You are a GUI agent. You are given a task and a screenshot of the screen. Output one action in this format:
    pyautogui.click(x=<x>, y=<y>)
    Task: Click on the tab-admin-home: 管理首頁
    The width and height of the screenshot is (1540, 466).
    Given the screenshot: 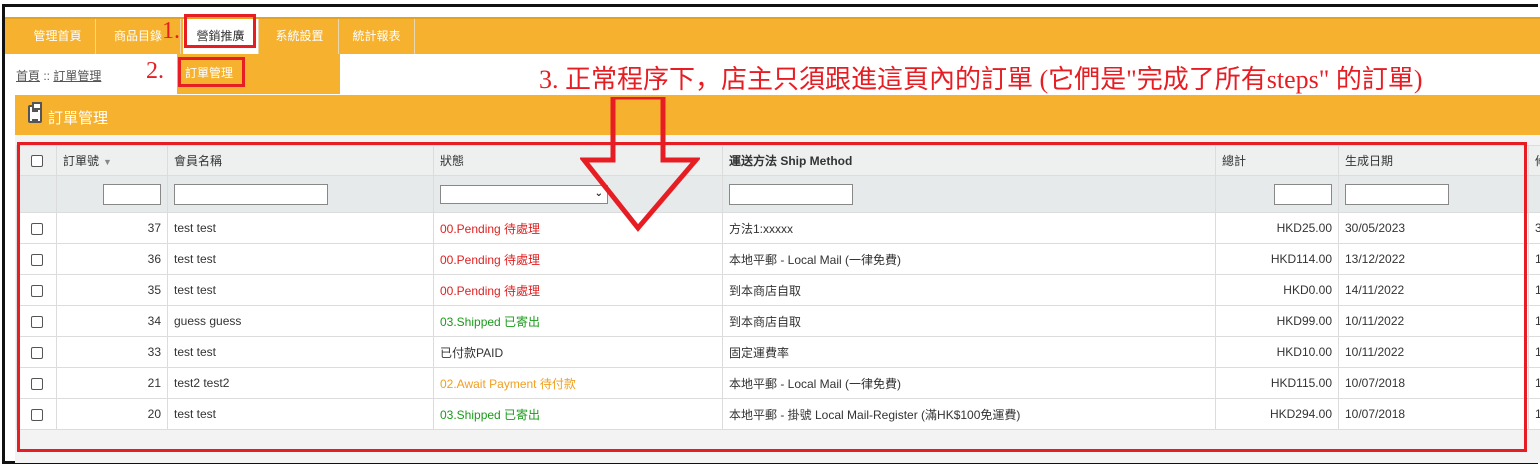 What is the action you would take?
    pyautogui.click(x=58, y=36)
    